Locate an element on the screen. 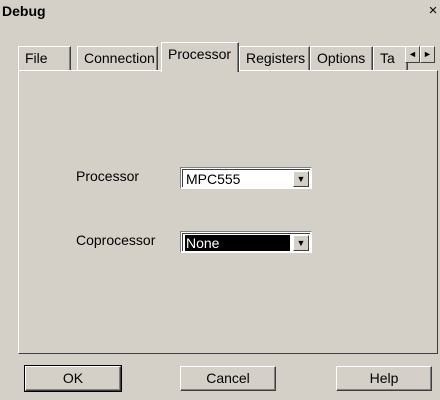 The image size is (440, 400). coprocessor-select: None ▼ is located at coordinates (246, 242).